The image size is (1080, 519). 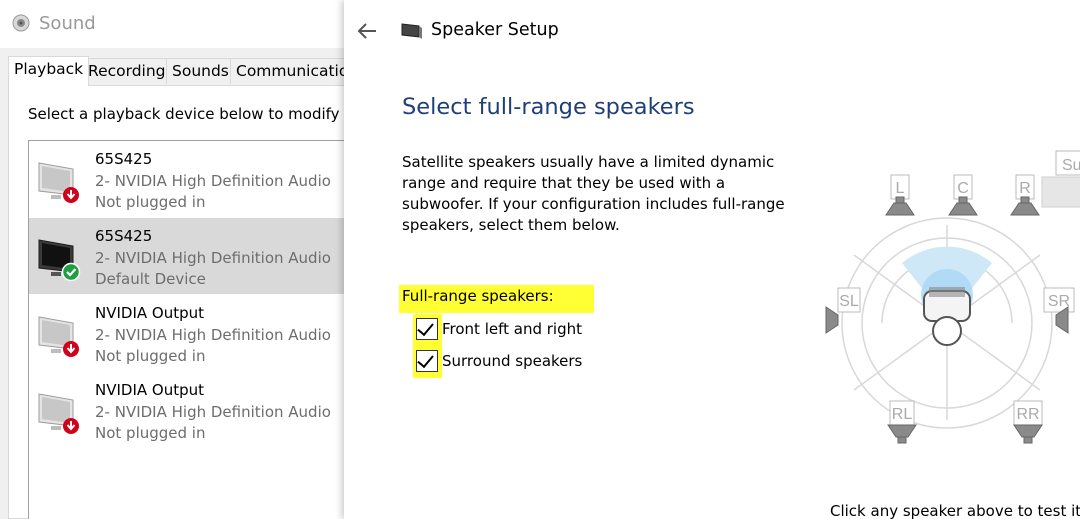 What do you see at coordinates (548, 107) in the screenshot?
I see `page-heading: Select full-range speakers` at bounding box center [548, 107].